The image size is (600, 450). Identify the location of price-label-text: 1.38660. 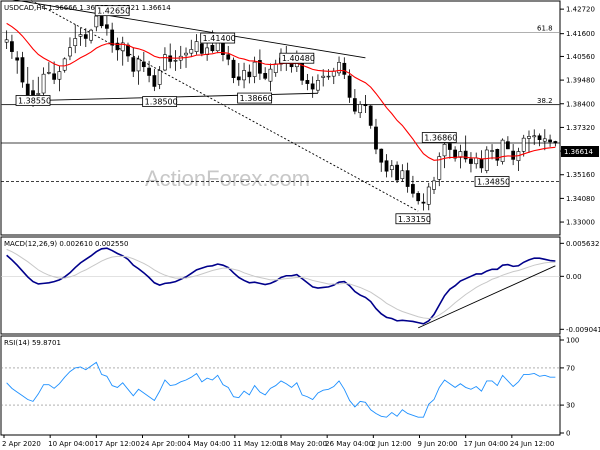
(256, 98).